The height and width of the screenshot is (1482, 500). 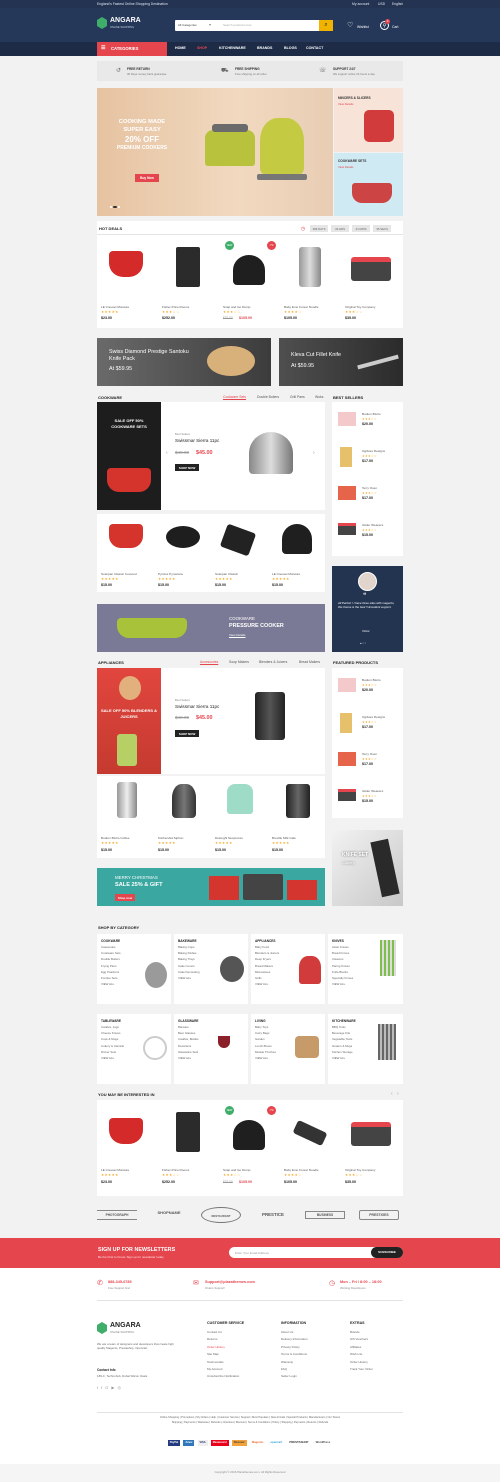 What do you see at coordinates (230, 1282) in the screenshot?
I see `contact-email: Support@plazathemes.com` at bounding box center [230, 1282].